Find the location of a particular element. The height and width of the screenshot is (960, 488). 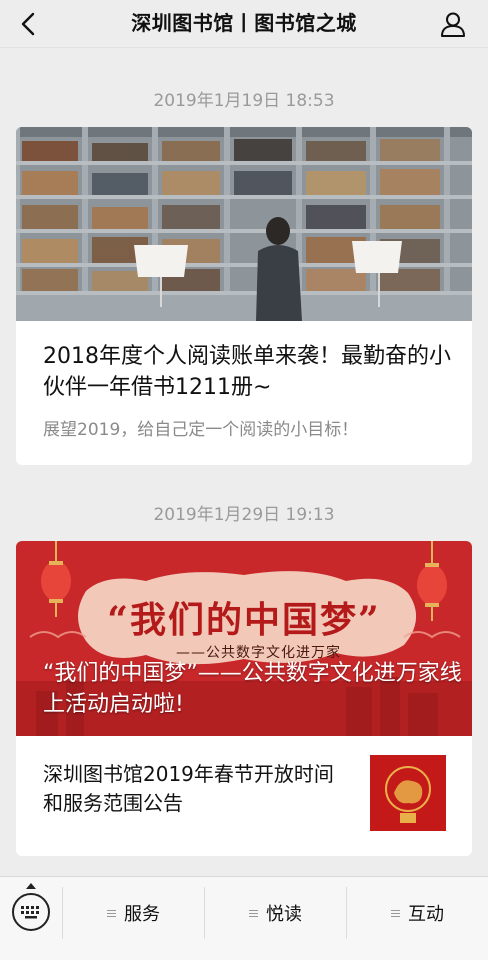

menu-item-reading: 悦读 is located at coordinates (275, 913).